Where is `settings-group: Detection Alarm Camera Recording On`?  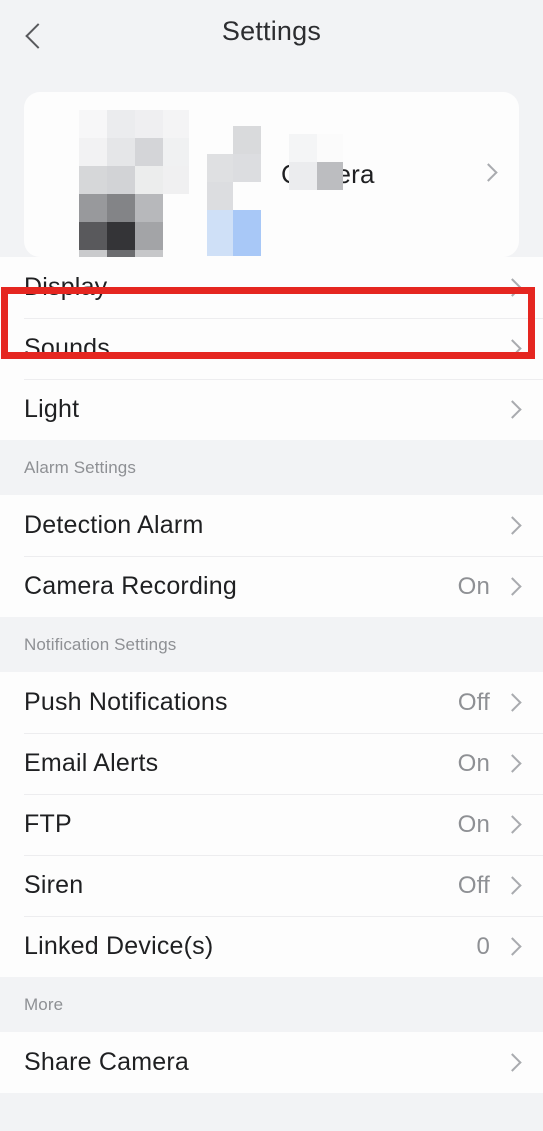
settings-group: Detection Alarm Camera Recording On is located at coordinates (271, 556).